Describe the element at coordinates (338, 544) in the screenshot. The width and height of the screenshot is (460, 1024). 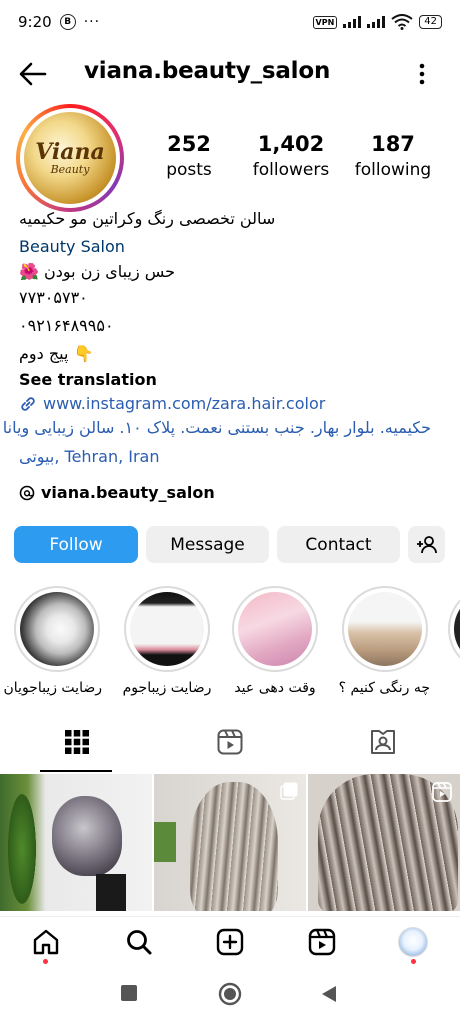
I see `contact-button: Contact` at that location.